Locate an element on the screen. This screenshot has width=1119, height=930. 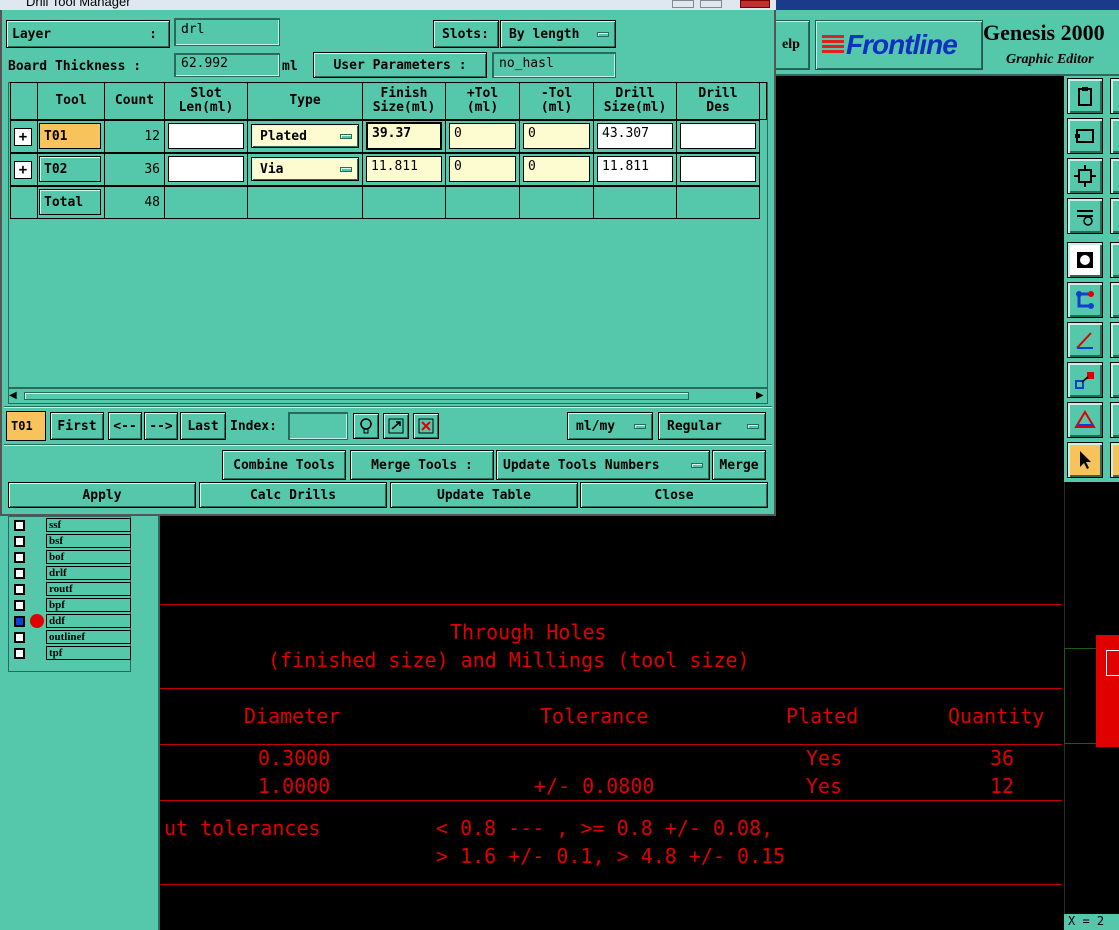
type-select: Plated is located at coordinates (305, 136).